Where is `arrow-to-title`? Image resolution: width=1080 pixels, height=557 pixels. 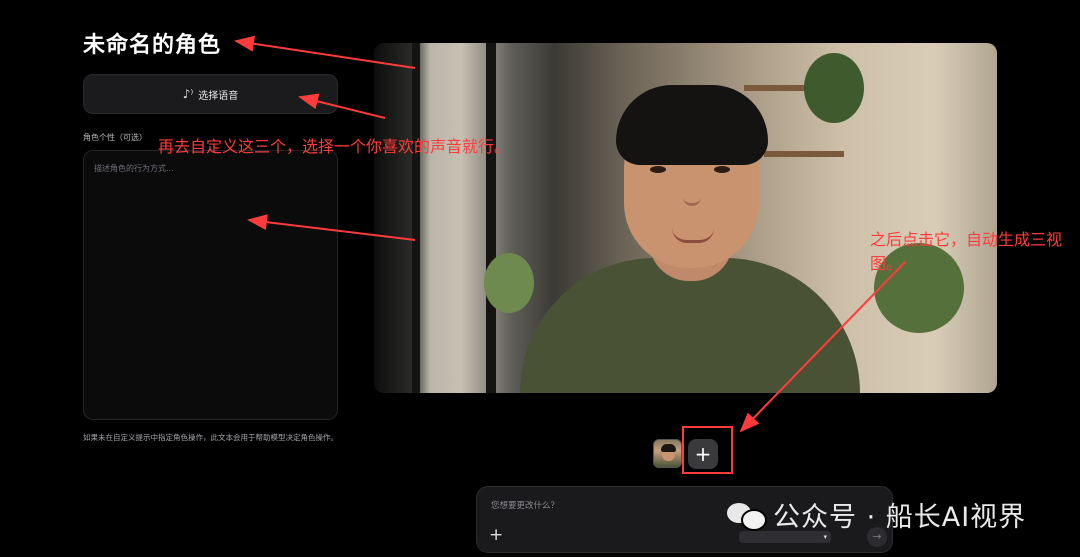 arrow-to-title is located at coordinates (325, 52).